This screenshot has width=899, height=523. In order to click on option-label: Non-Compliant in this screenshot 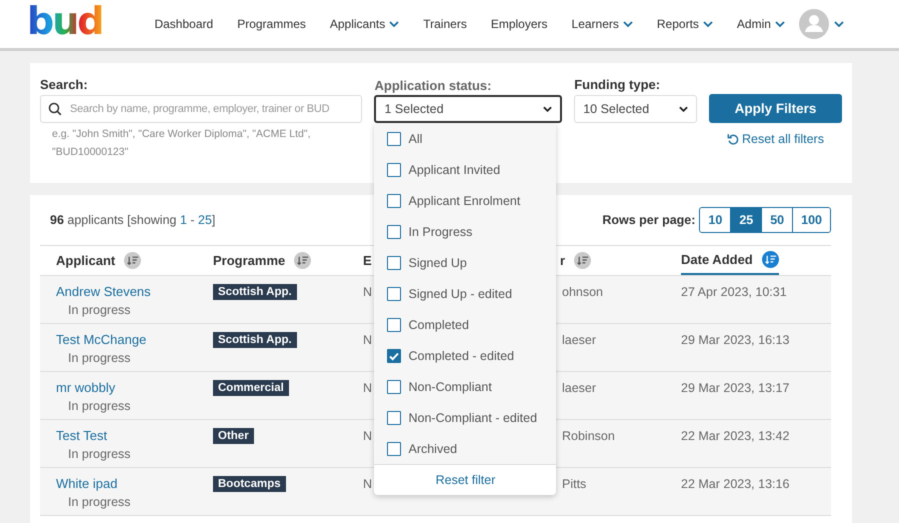, I will do `click(450, 387)`.